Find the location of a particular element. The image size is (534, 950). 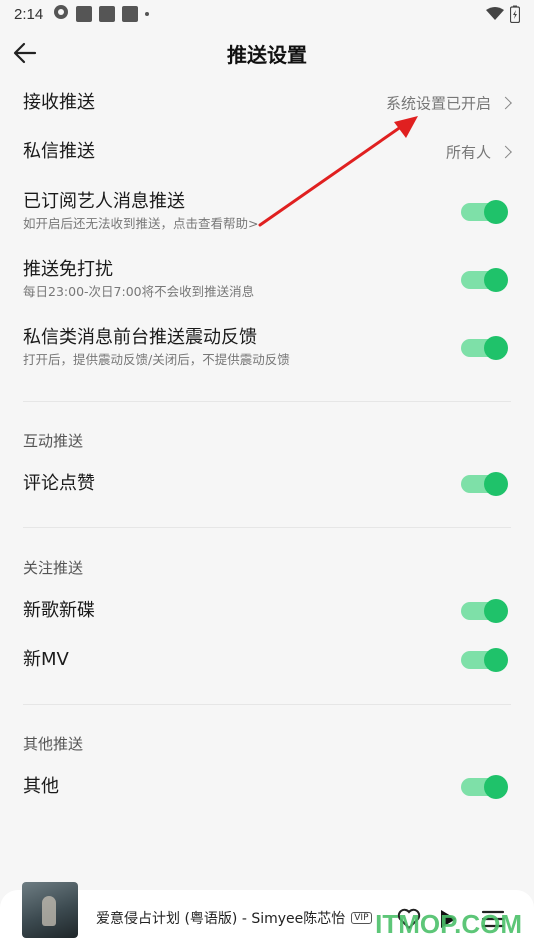

receive-push-value: 系统设置已开启 is located at coordinates (448, 103).